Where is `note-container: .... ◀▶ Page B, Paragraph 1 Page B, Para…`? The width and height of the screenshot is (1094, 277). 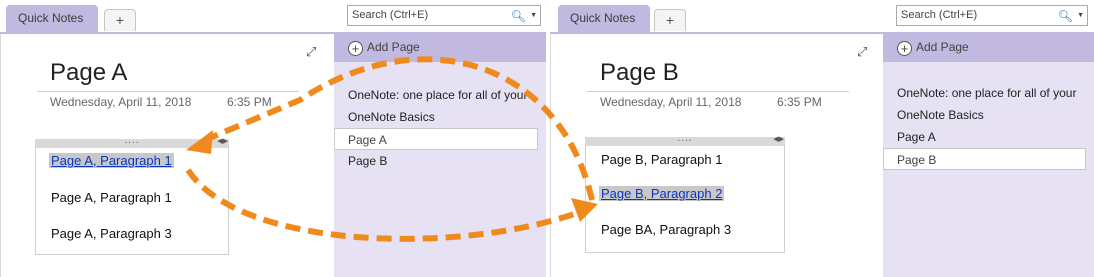 note-container: .... ◀▶ Page B, Paragraph 1 Page B, Para… is located at coordinates (685, 193).